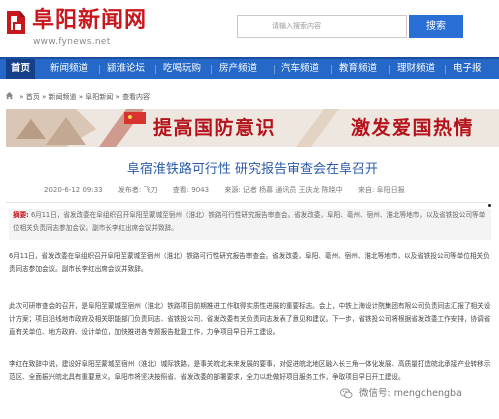 Image resolution: width=499 pixels, height=419 pixels. I want to click on divider, so click(247, 202).